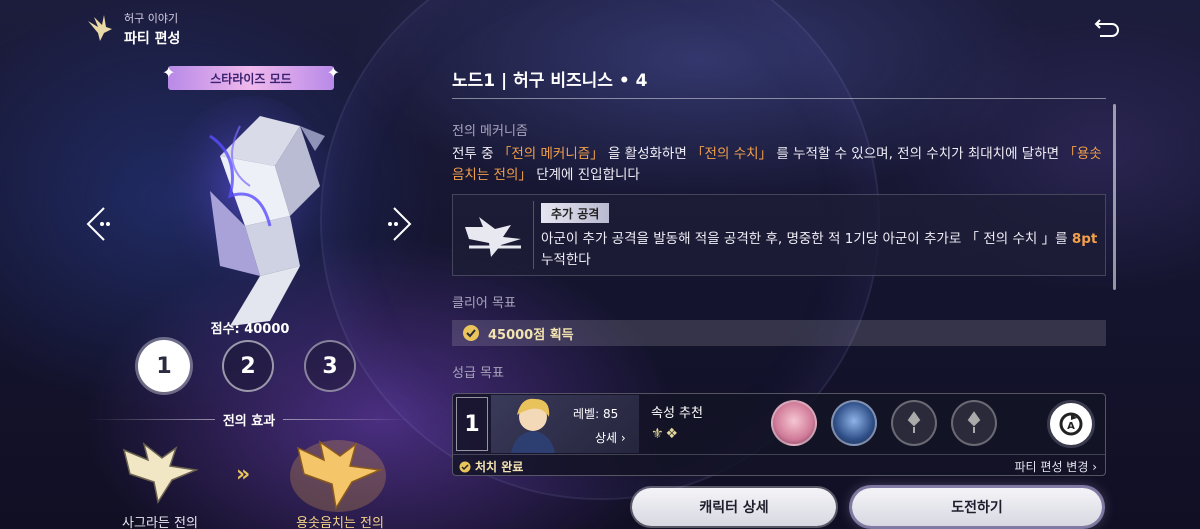  What do you see at coordinates (596, 414) in the screenshot?
I see `character-level: 레벨: 85` at bounding box center [596, 414].